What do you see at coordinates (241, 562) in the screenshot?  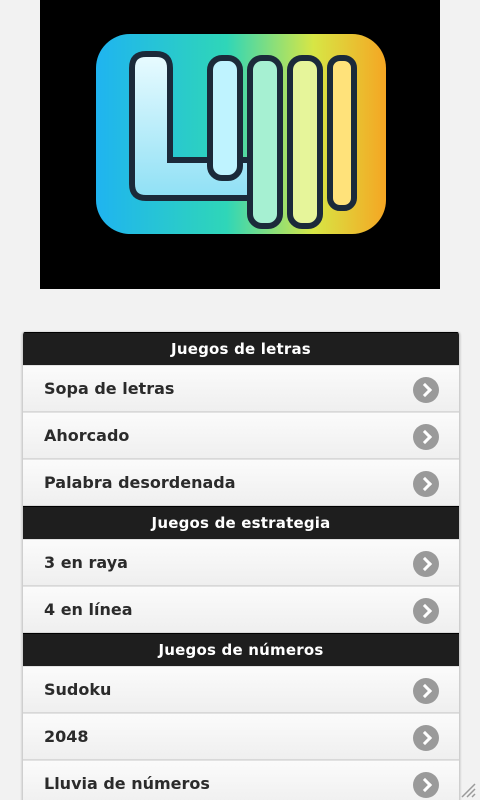 I see `menu-item-3-en-raya: 3 en raya` at bounding box center [241, 562].